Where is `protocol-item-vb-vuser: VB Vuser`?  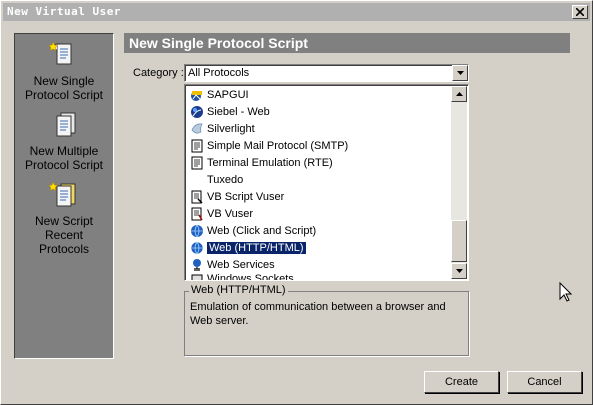
protocol-item-vb-vuser: VB Vuser is located at coordinates (320, 213).